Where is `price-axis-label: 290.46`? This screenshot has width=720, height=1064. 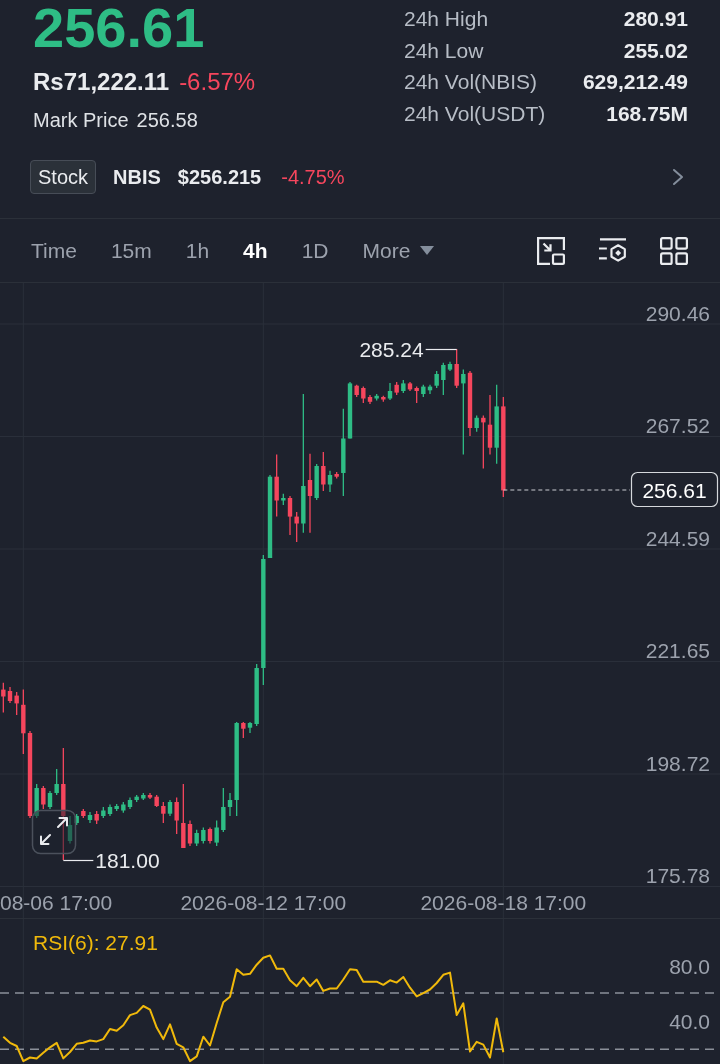 price-axis-label: 290.46 is located at coordinates (677, 313).